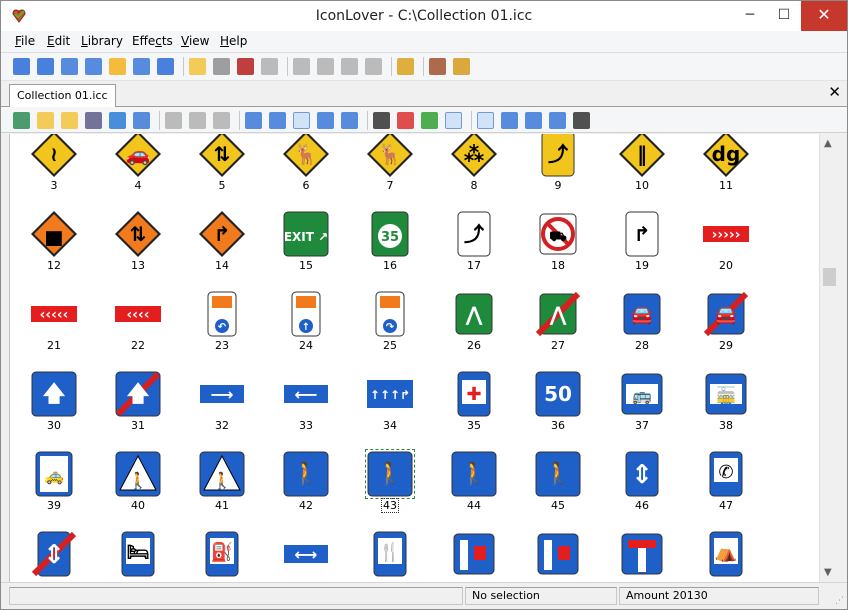 This screenshot has height=610, width=848. I want to click on icon-cell: 🚗 4, so click(138, 171).